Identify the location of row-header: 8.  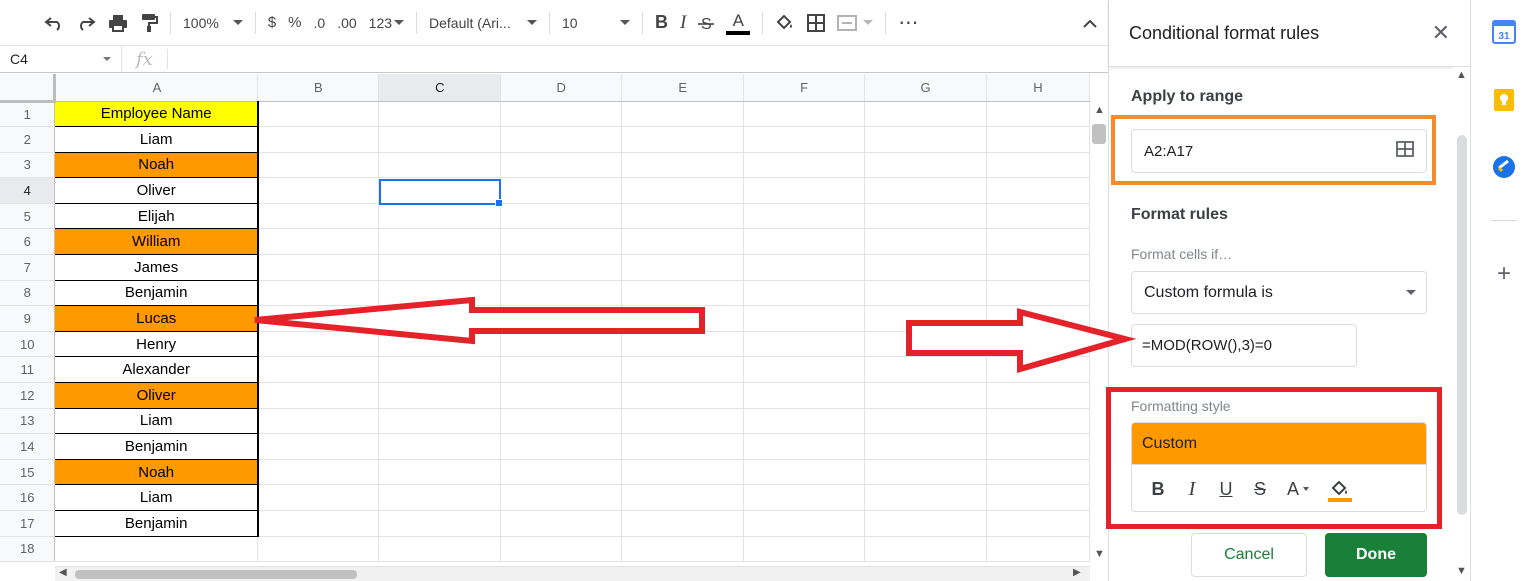
(28, 293).